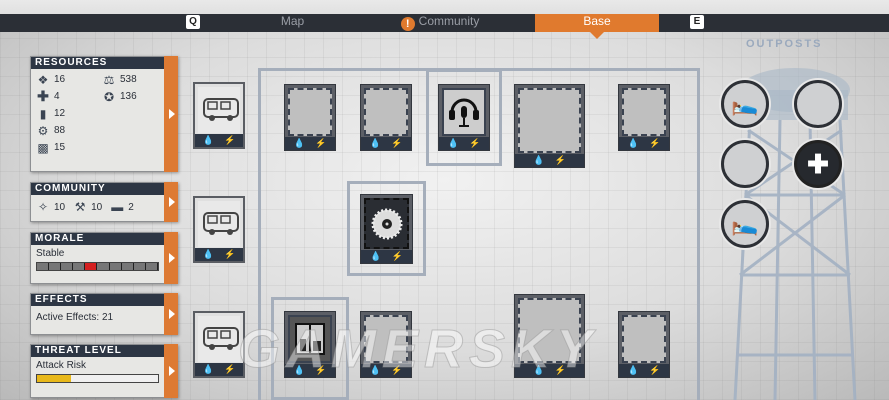  Describe the element at coordinates (43, 113) in the screenshot. I see `ammo-icon: ▮` at that location.